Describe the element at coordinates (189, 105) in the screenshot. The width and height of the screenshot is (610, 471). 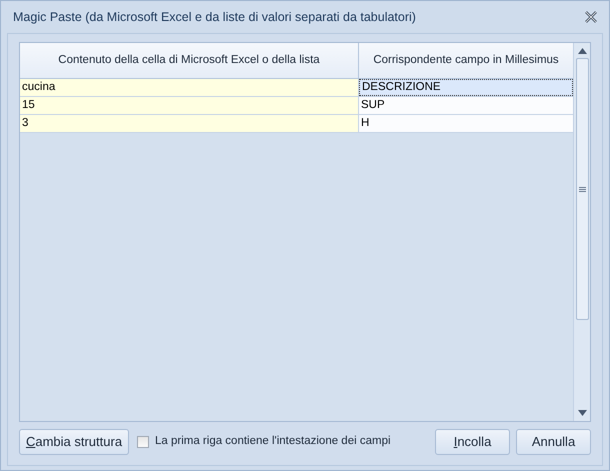
I see `table-cell: 15` at that location.